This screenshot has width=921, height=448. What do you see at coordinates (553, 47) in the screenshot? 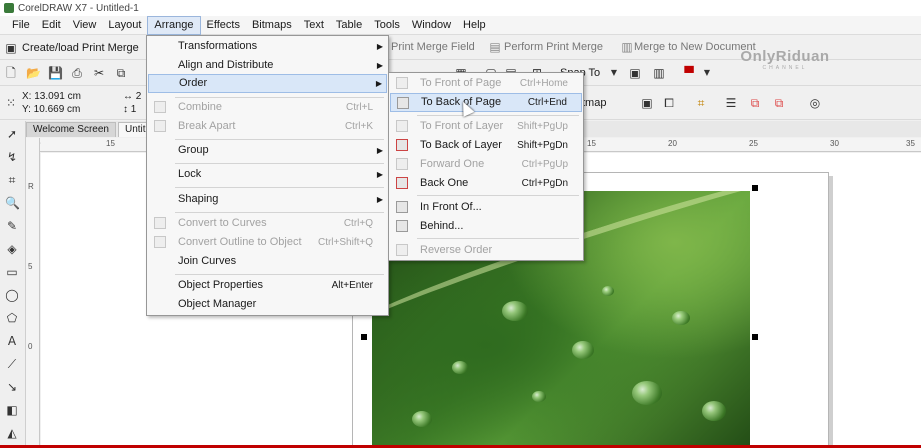
I see `perform-print-merge-button: Perform Print Merge` at bounding box center [553, 47].